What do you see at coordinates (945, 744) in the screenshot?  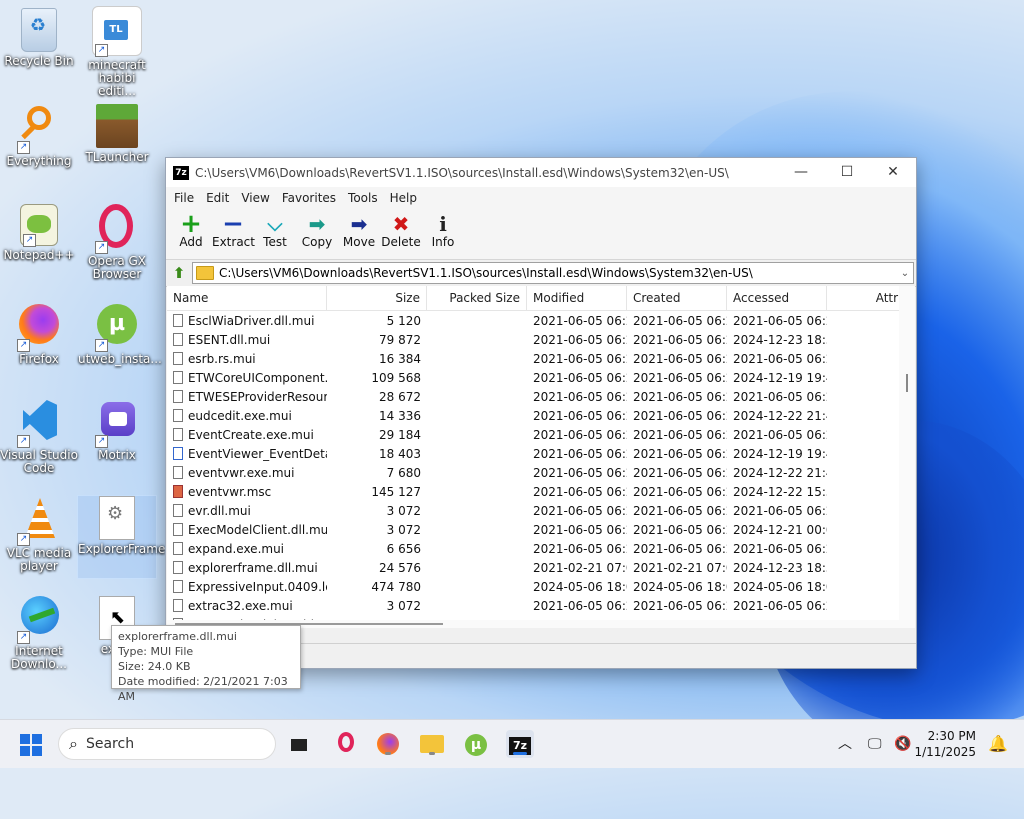 I see `clock: 2:30 PM 1/11/2025` at bounding box center [945, 744].